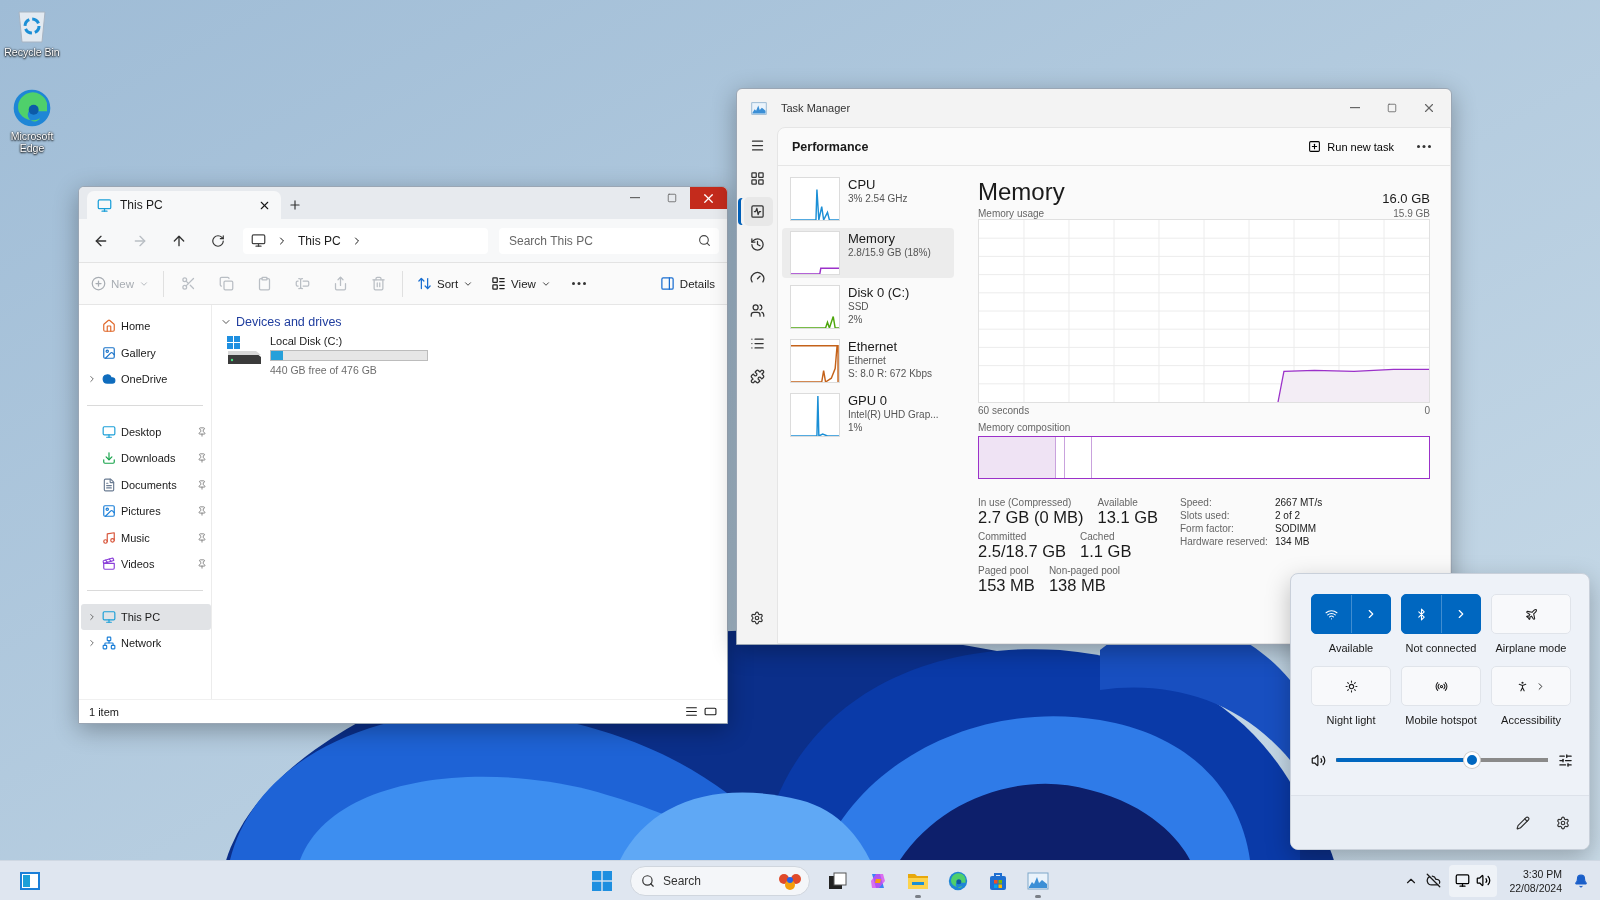  I want to click on volume-icon, so click(1318, 760).